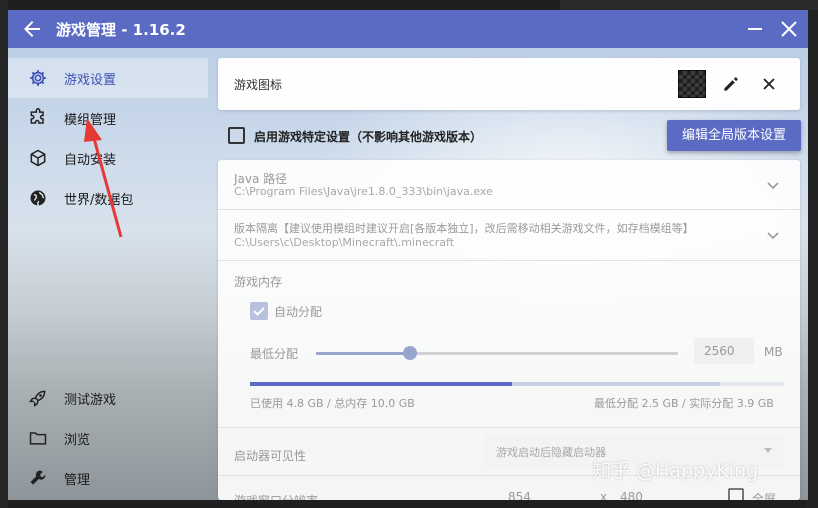 This screenshot has height=508, width=818. What do you see at coordinates (90, 160) in the screenshot?
I see `sidebar-item-label: 自动安装` at bounding box center [90, 160].